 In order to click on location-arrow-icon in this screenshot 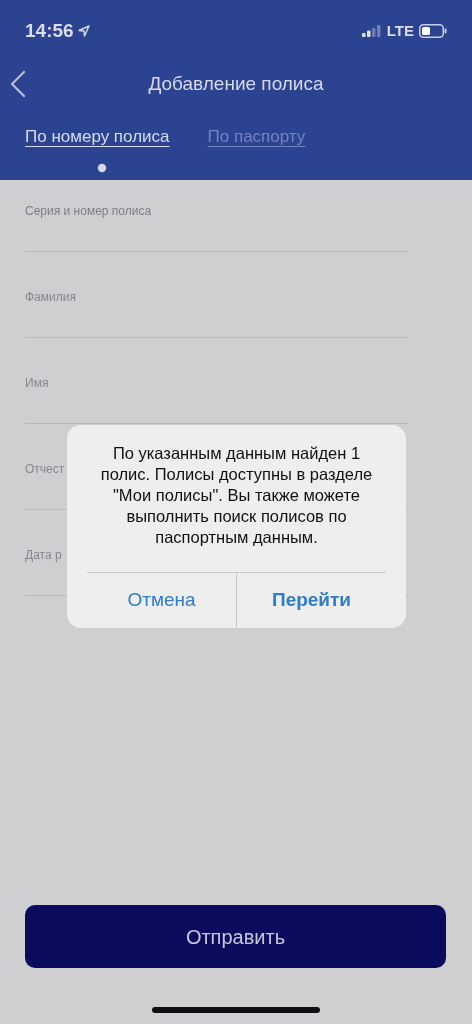, I will do `click(83, 31)`.